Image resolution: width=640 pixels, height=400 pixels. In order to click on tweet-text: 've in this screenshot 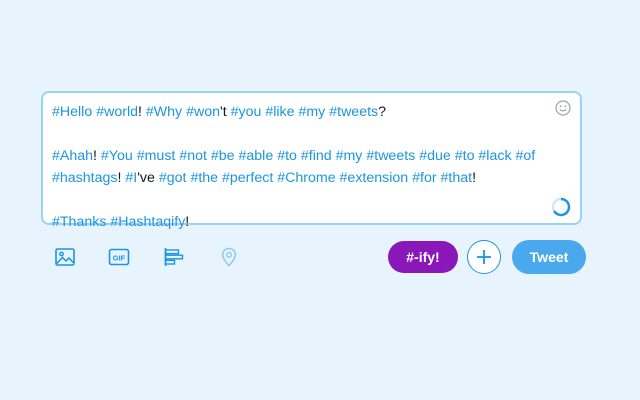, I will do `click(148, 178)`.